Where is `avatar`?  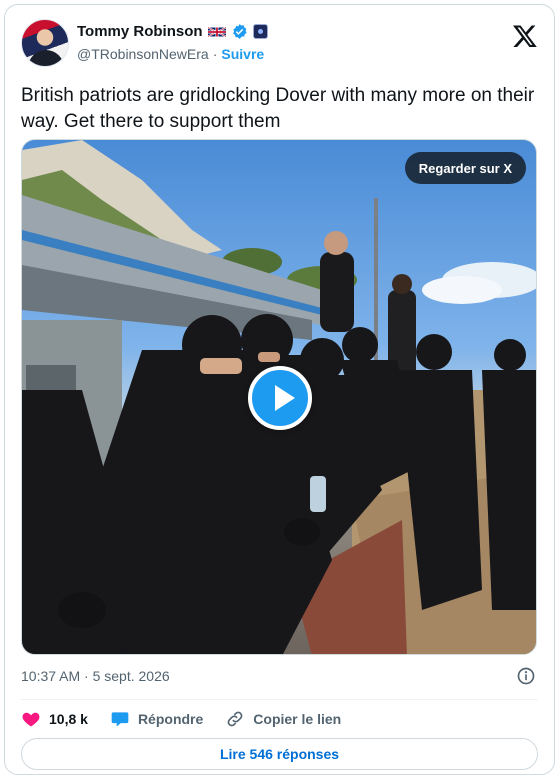 avatar is located at coordinates (45, 43).